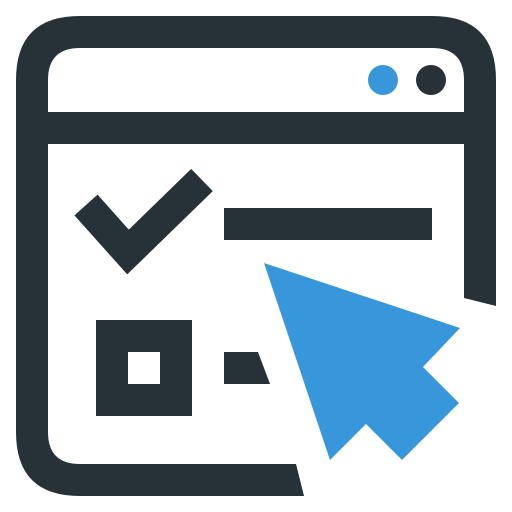 Image resolution: width=512 pixels, height=512 pixels. Describe the element at coordinates (383, 80) in the screenshot. I see `window-dot-blue-icon` at that location.